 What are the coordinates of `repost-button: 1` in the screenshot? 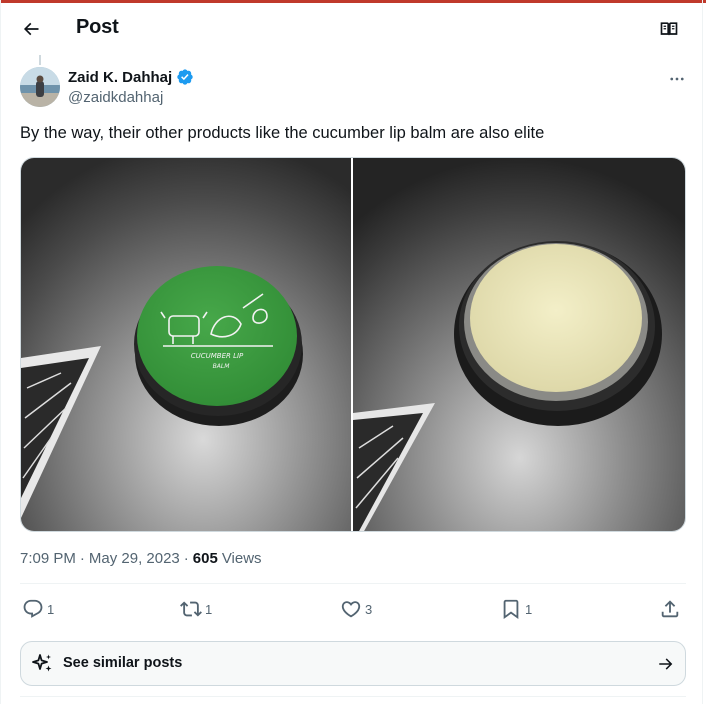 It's located at (196, 609).